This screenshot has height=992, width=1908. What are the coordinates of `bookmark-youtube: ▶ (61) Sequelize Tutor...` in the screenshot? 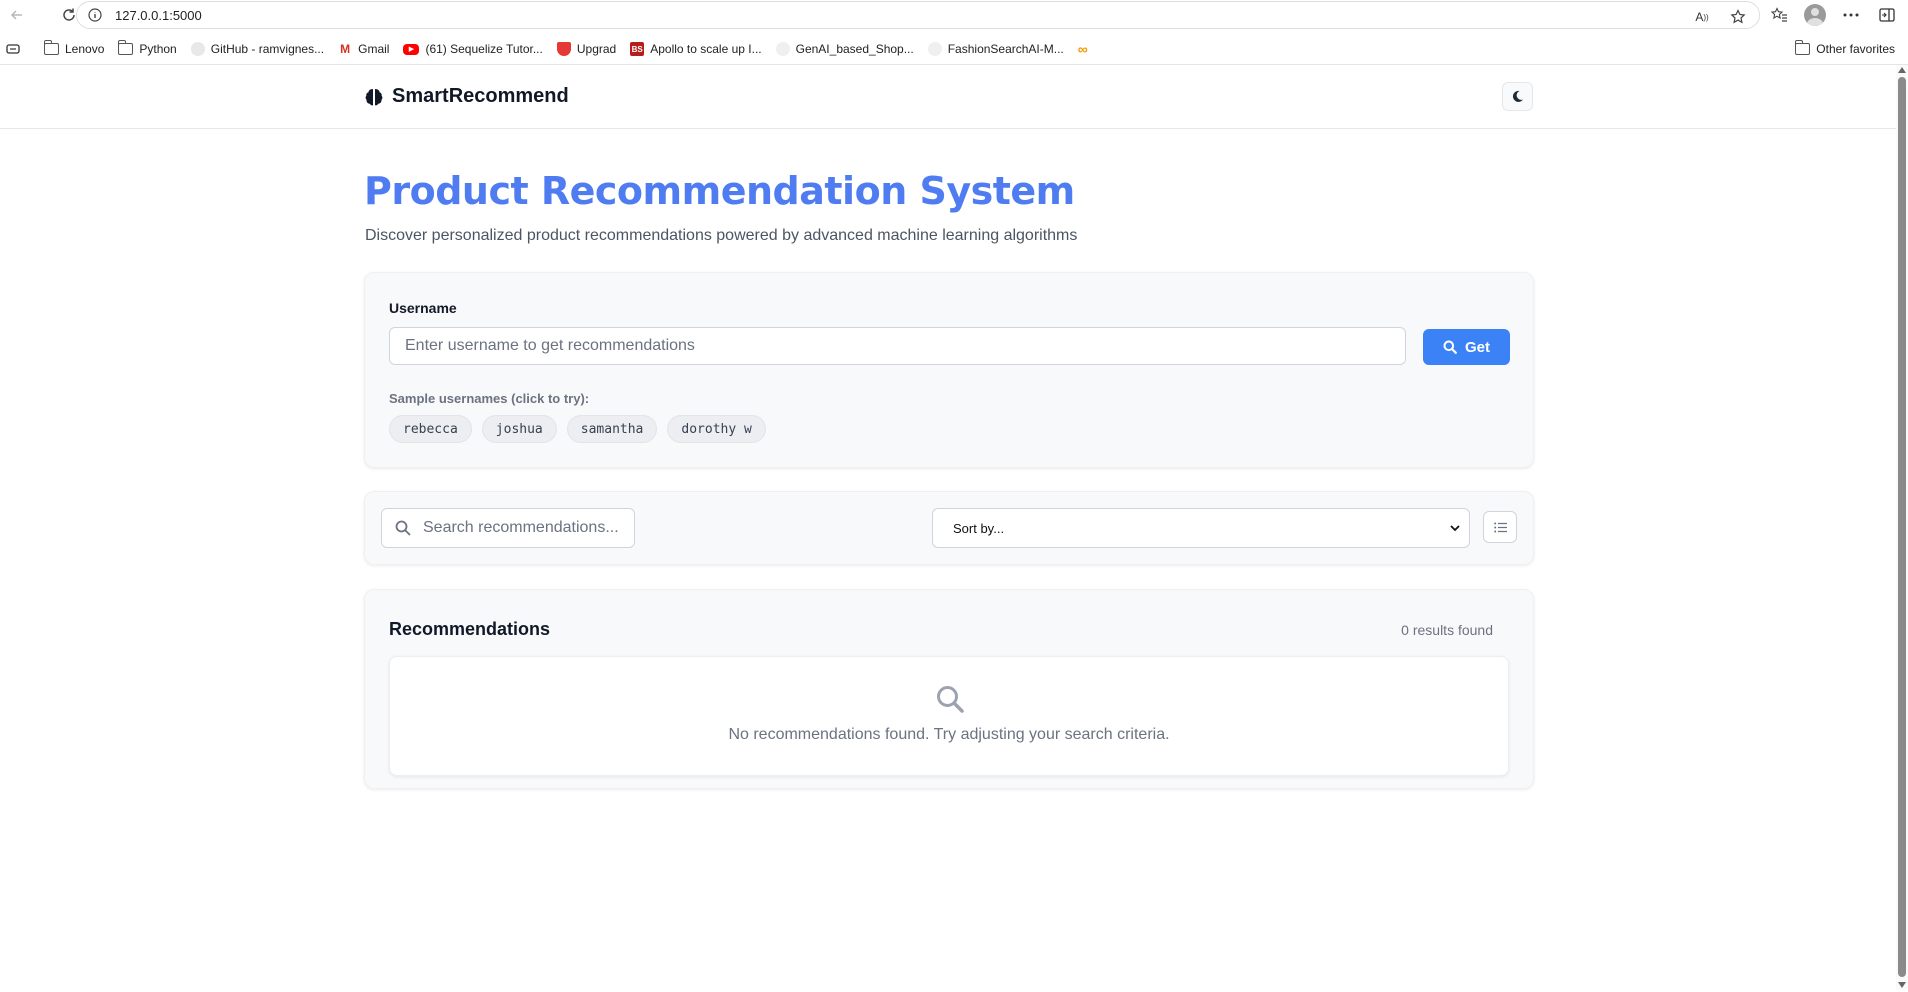 It's located at (472, 49).